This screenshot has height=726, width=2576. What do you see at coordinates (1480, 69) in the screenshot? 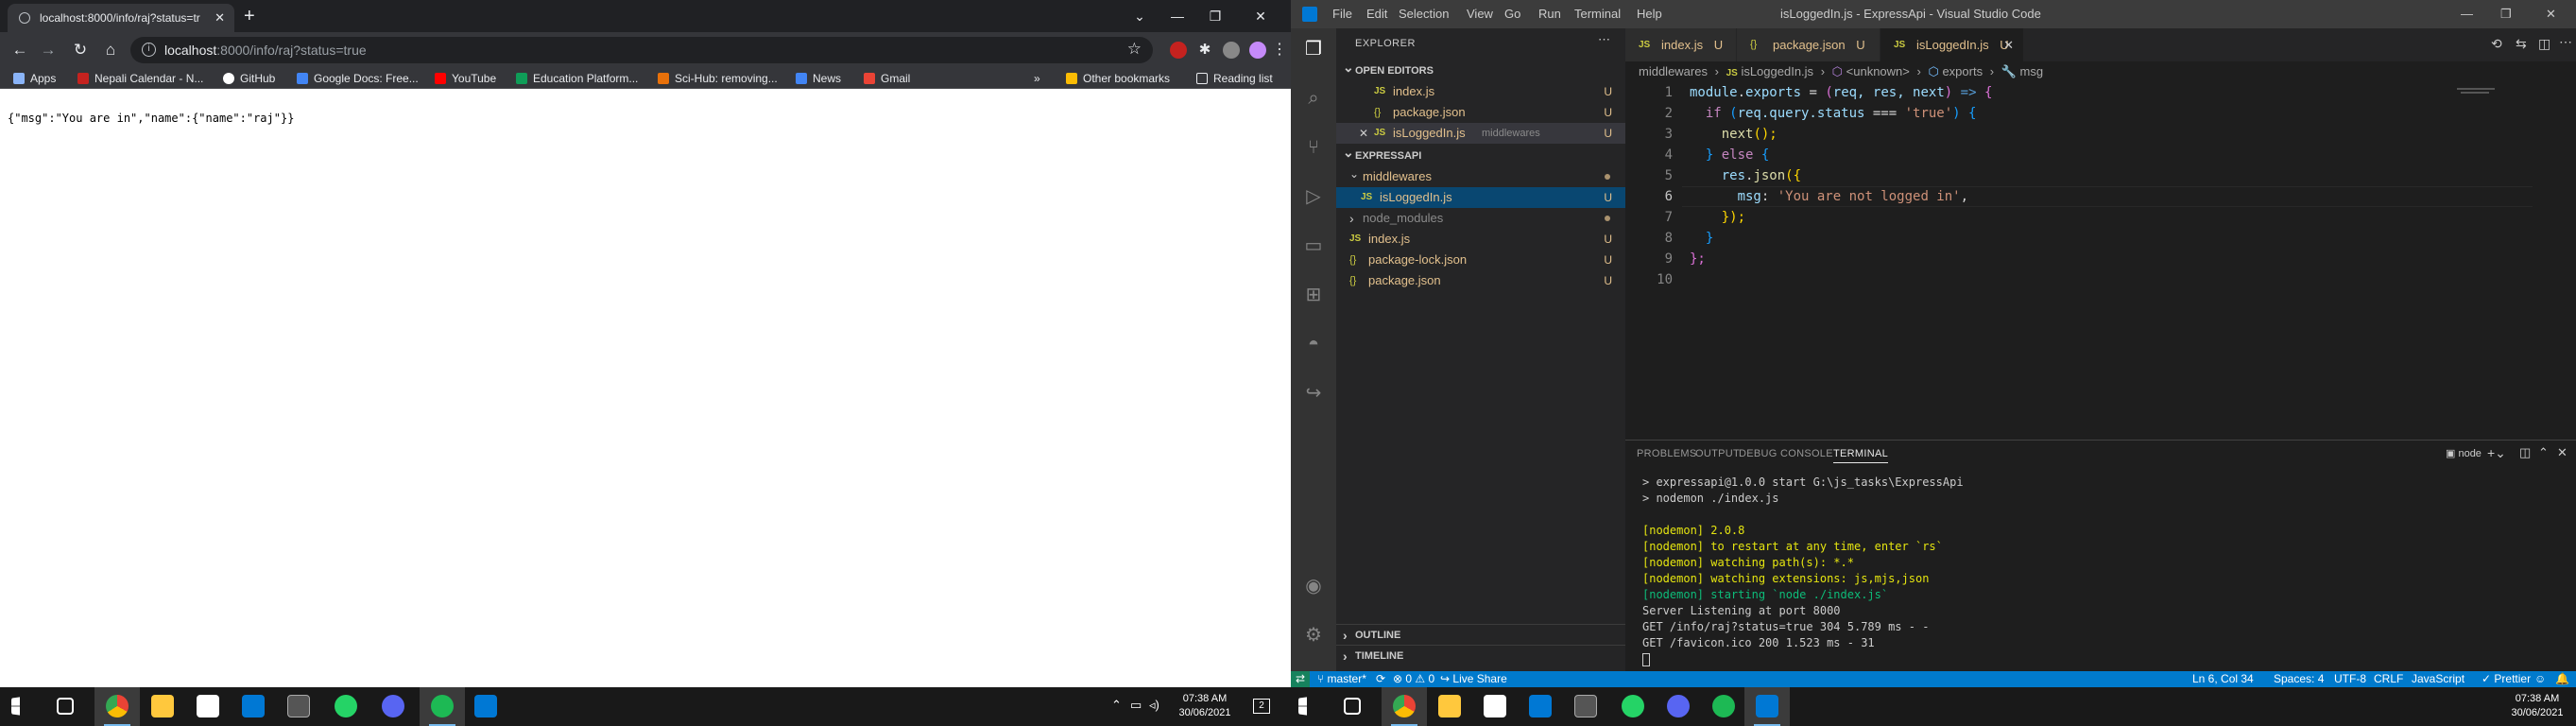
I see `open-editors-header: OPEN EDITORS` at bounding box center [1480, 69].